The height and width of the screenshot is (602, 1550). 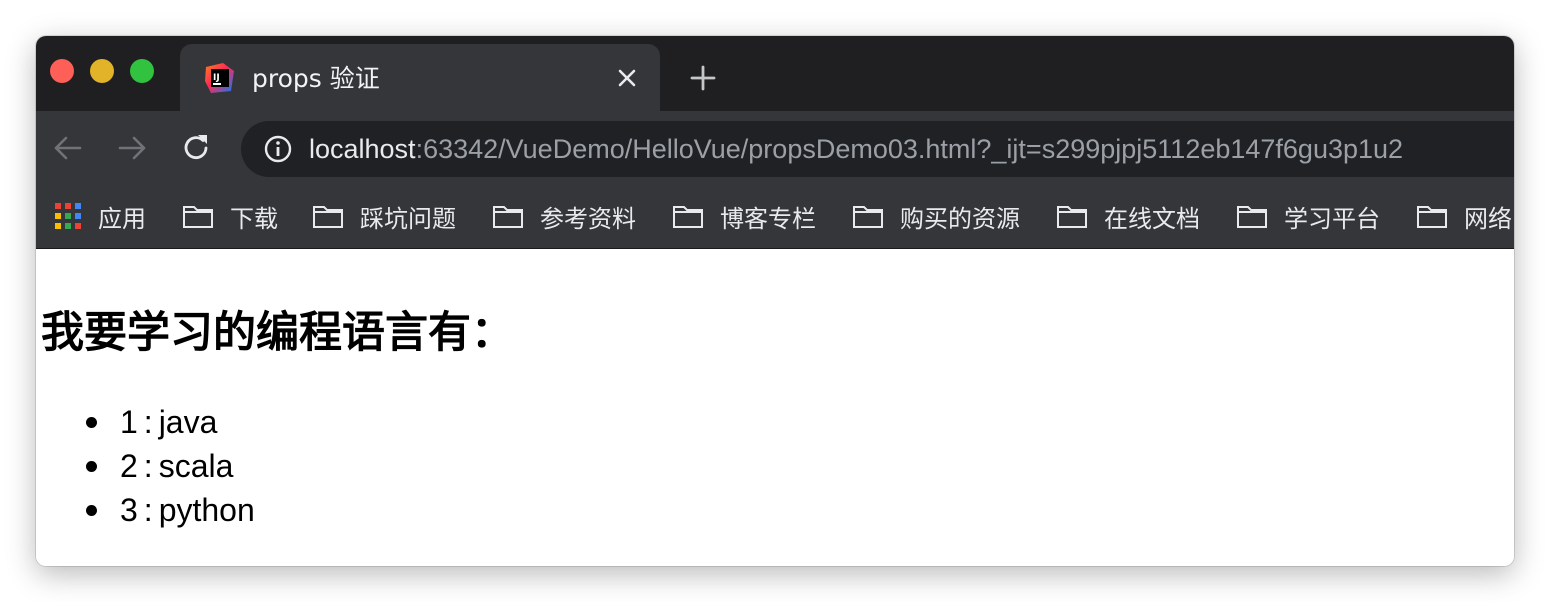 What do you see at coordinates (703, 78) in the screenshot?
I see `plus-icon` at bounding box center [703, 78].